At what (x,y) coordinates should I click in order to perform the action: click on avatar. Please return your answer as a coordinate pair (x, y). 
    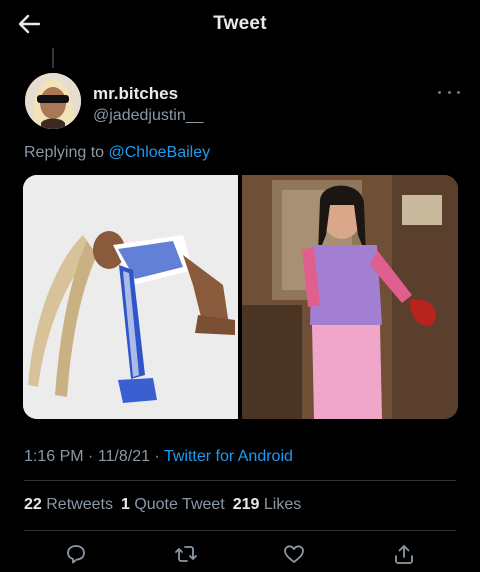
    Looking at the image, I should click on (53, 101).